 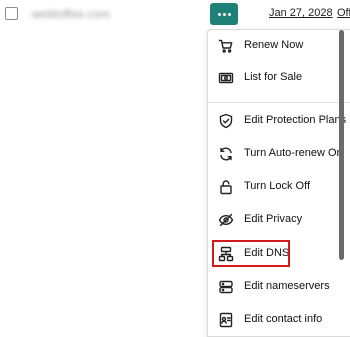 I want to click on menu-item-label: Renew Now, so click(x=274, y=45).